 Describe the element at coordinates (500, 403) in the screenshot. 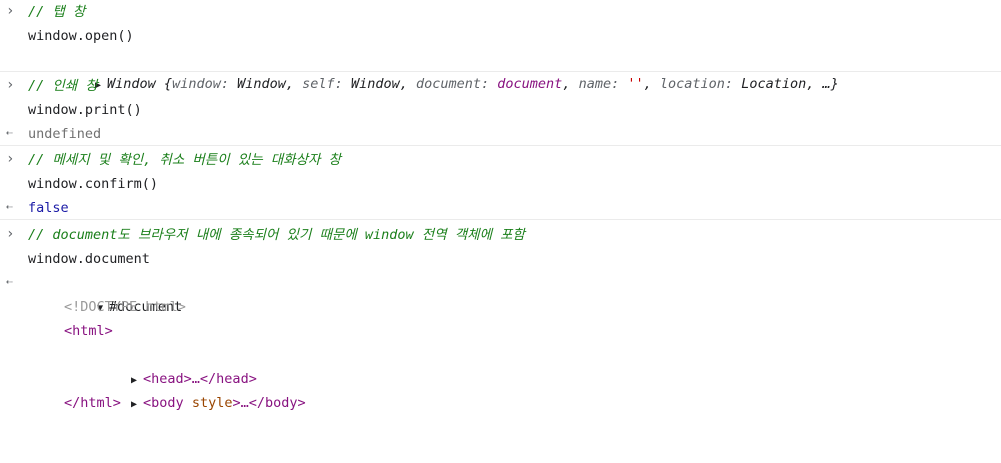

I see `dom-html-close-node: </html>` at that location.